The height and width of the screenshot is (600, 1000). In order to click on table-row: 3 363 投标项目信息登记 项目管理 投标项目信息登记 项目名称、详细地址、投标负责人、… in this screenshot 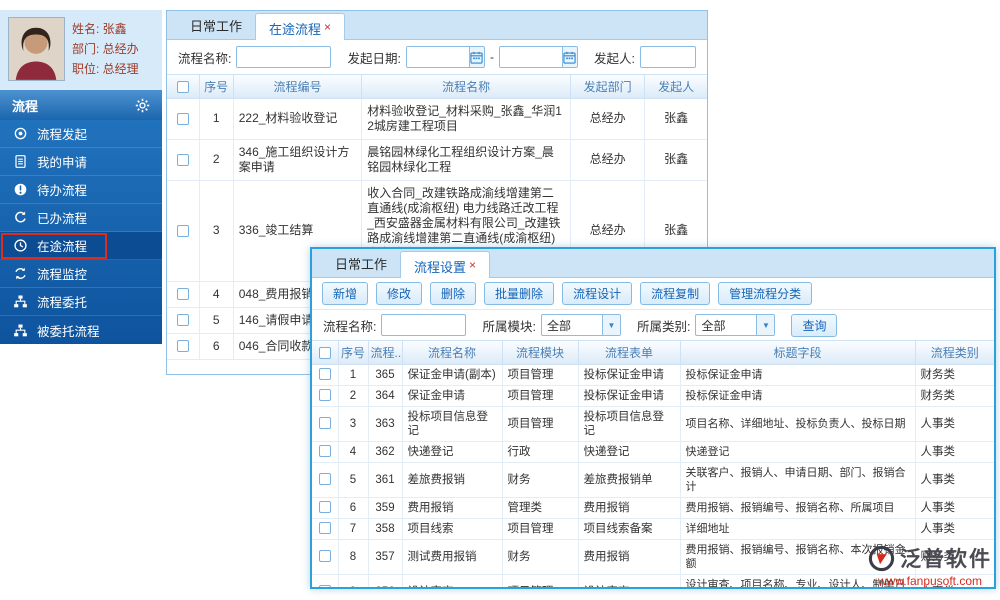, I will do `click(653, 423)`.